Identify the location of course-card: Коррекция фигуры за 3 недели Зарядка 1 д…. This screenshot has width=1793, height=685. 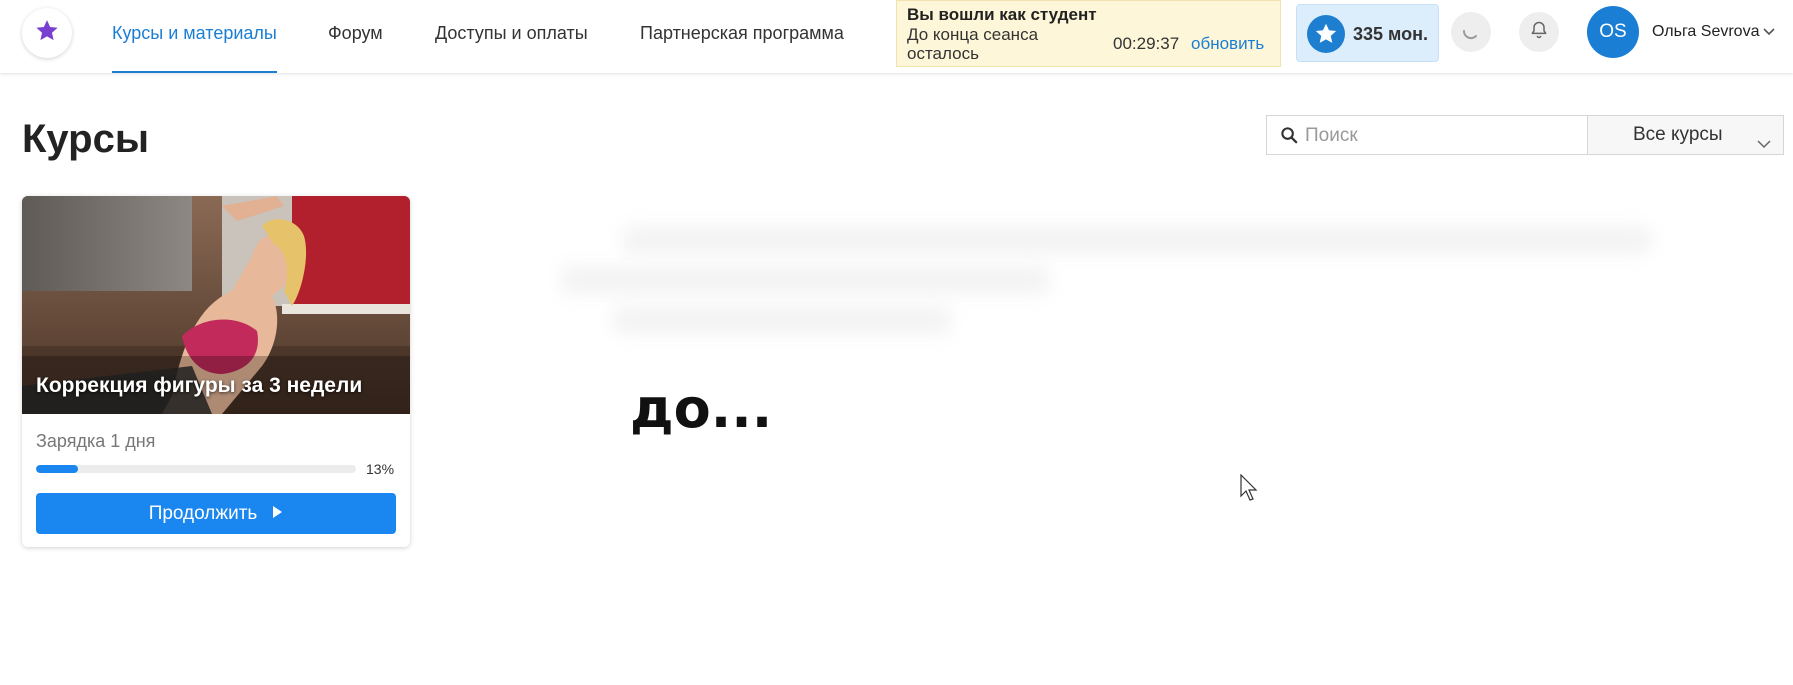
(216, 371).